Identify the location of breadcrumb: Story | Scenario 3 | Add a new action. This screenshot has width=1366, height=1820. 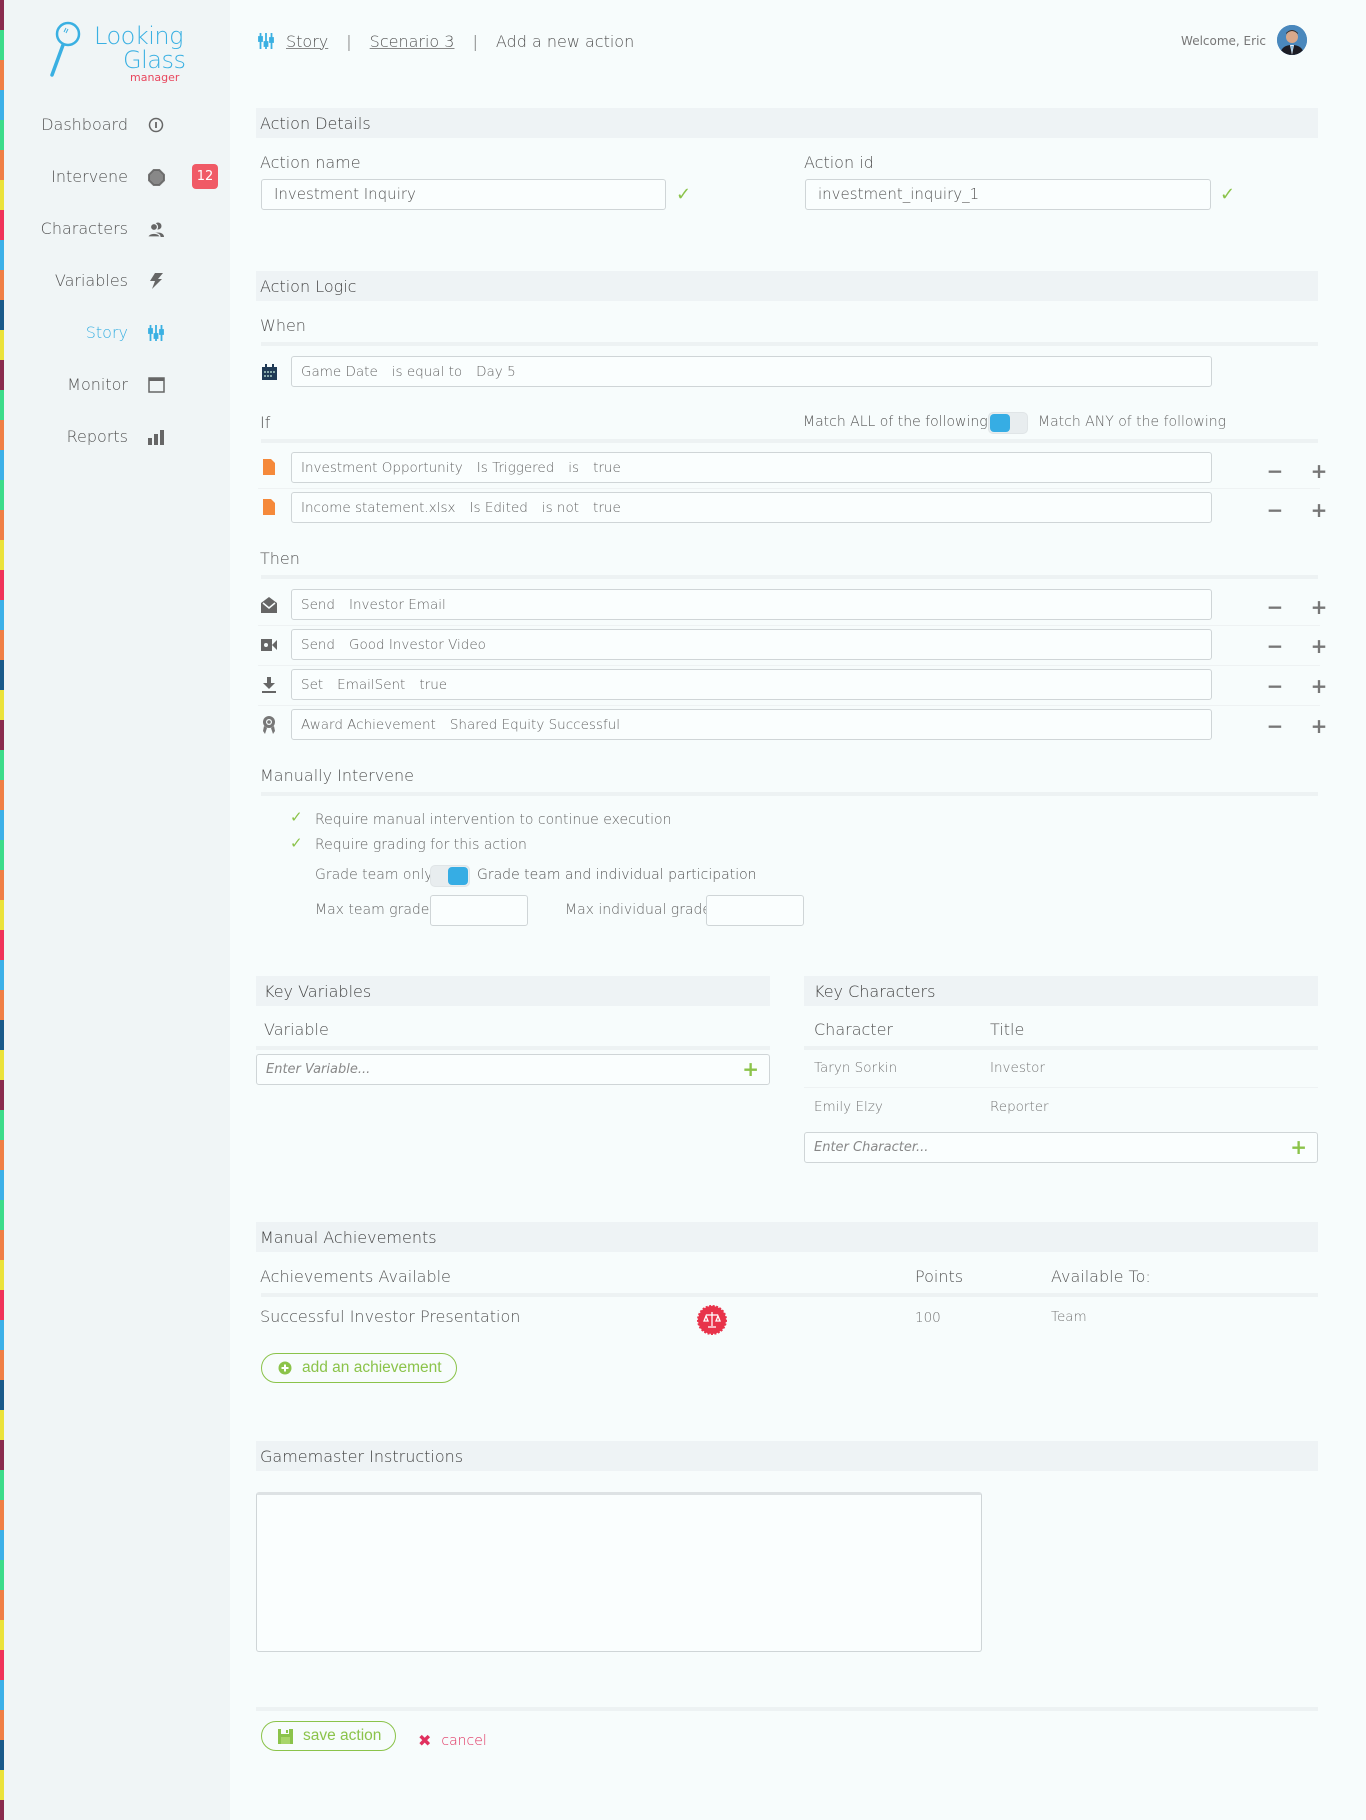
(446, 41).